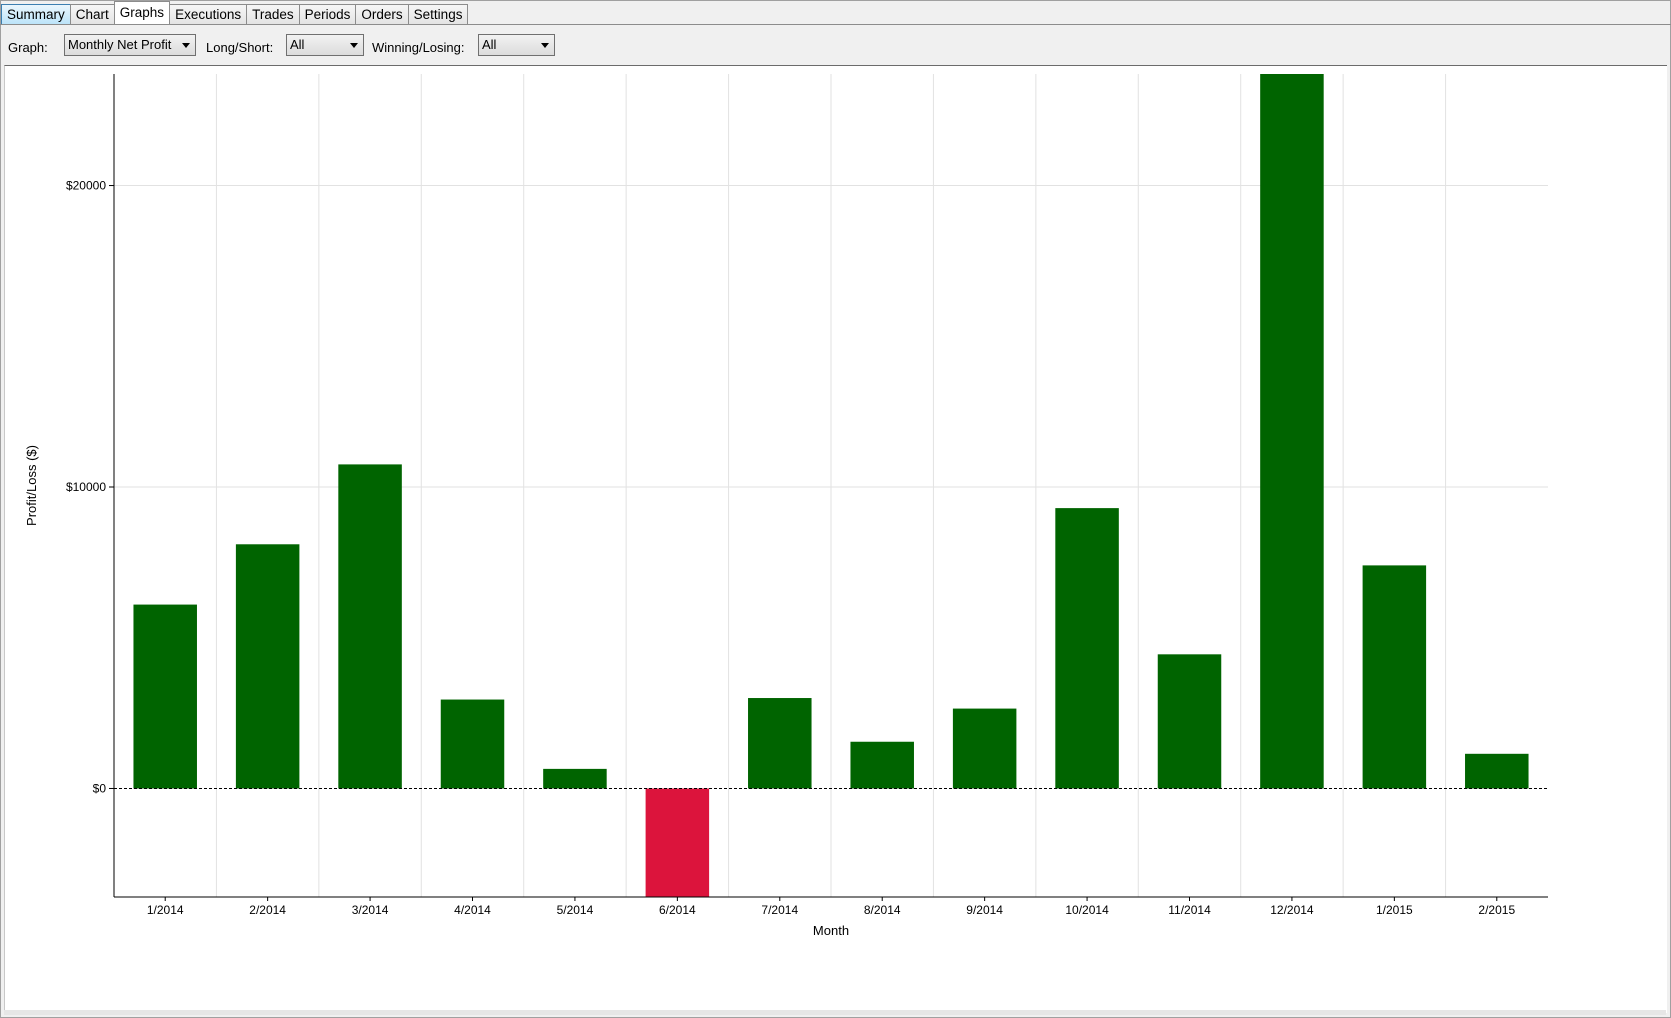 This screenshot has width=1671, height=1018. I want to click on x-tick-label: 6/2014, so click(677, 910).